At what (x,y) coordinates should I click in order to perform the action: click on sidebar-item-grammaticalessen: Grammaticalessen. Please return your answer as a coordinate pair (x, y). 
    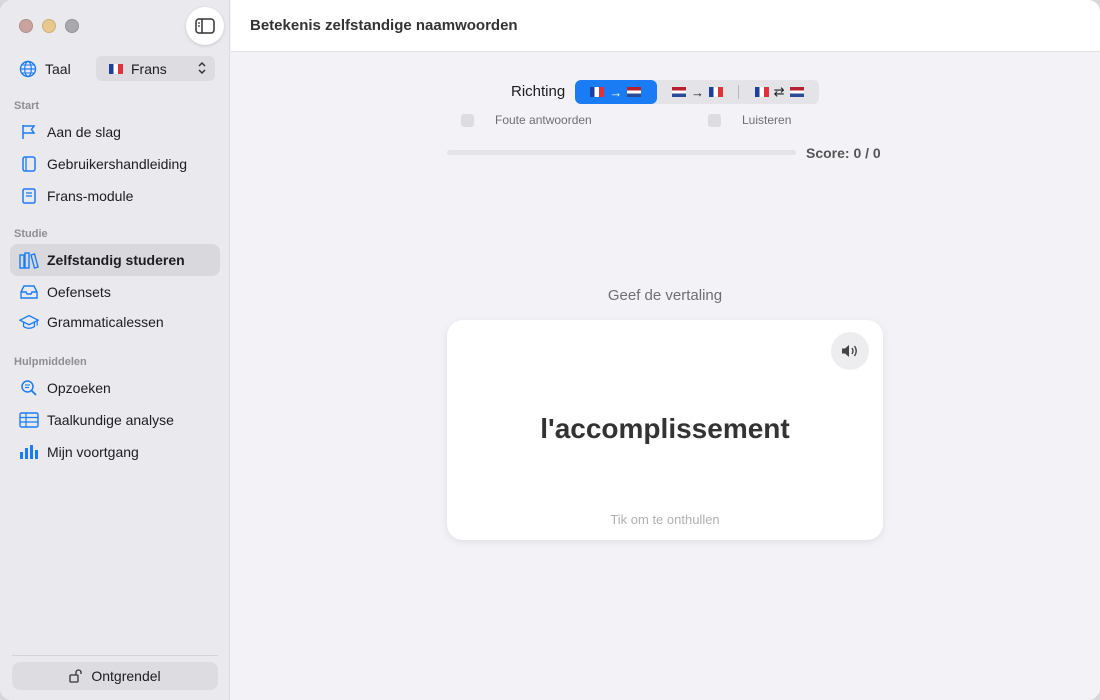
    Looking at the image, I should click on (115, 322).